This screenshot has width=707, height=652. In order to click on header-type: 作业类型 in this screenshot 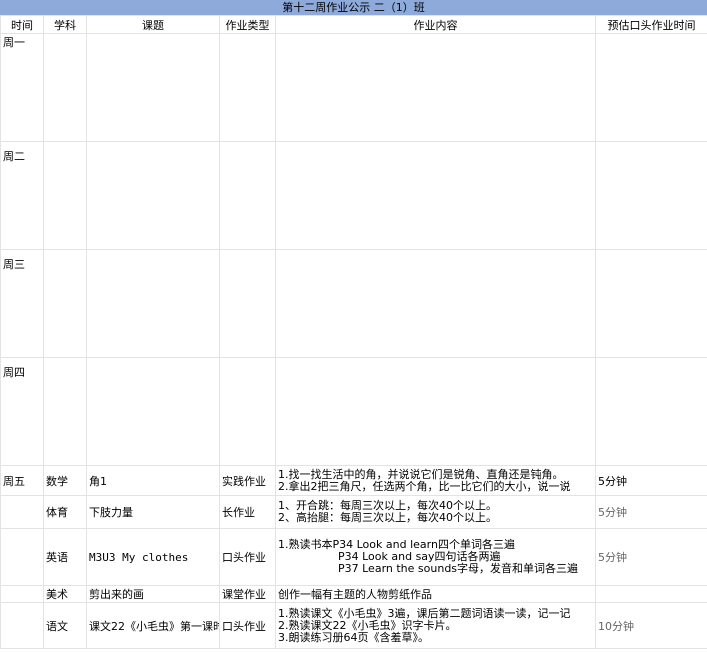, I will do `click(247, 24)`.